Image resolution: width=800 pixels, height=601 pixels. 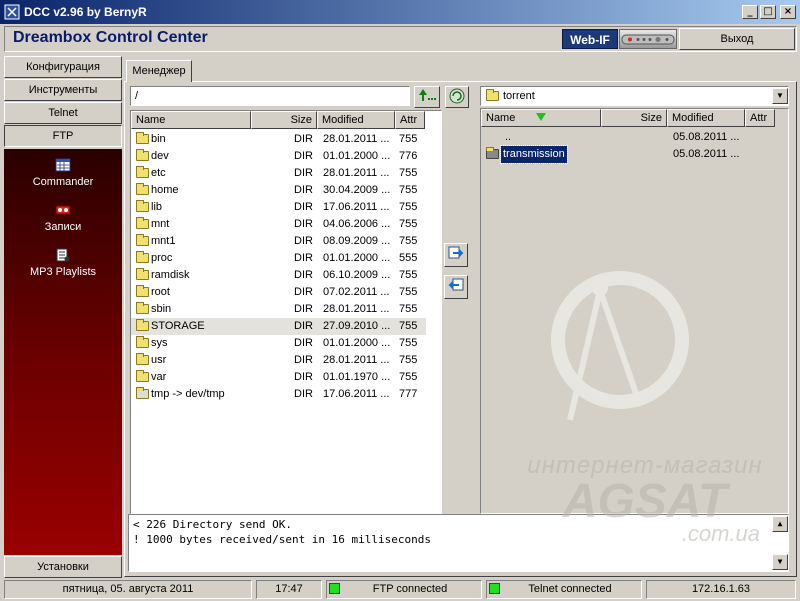 What do you see at coordinates (508, 137) in the screenshot?
I see `cell-name: ..` at bounding box center [508, 137].